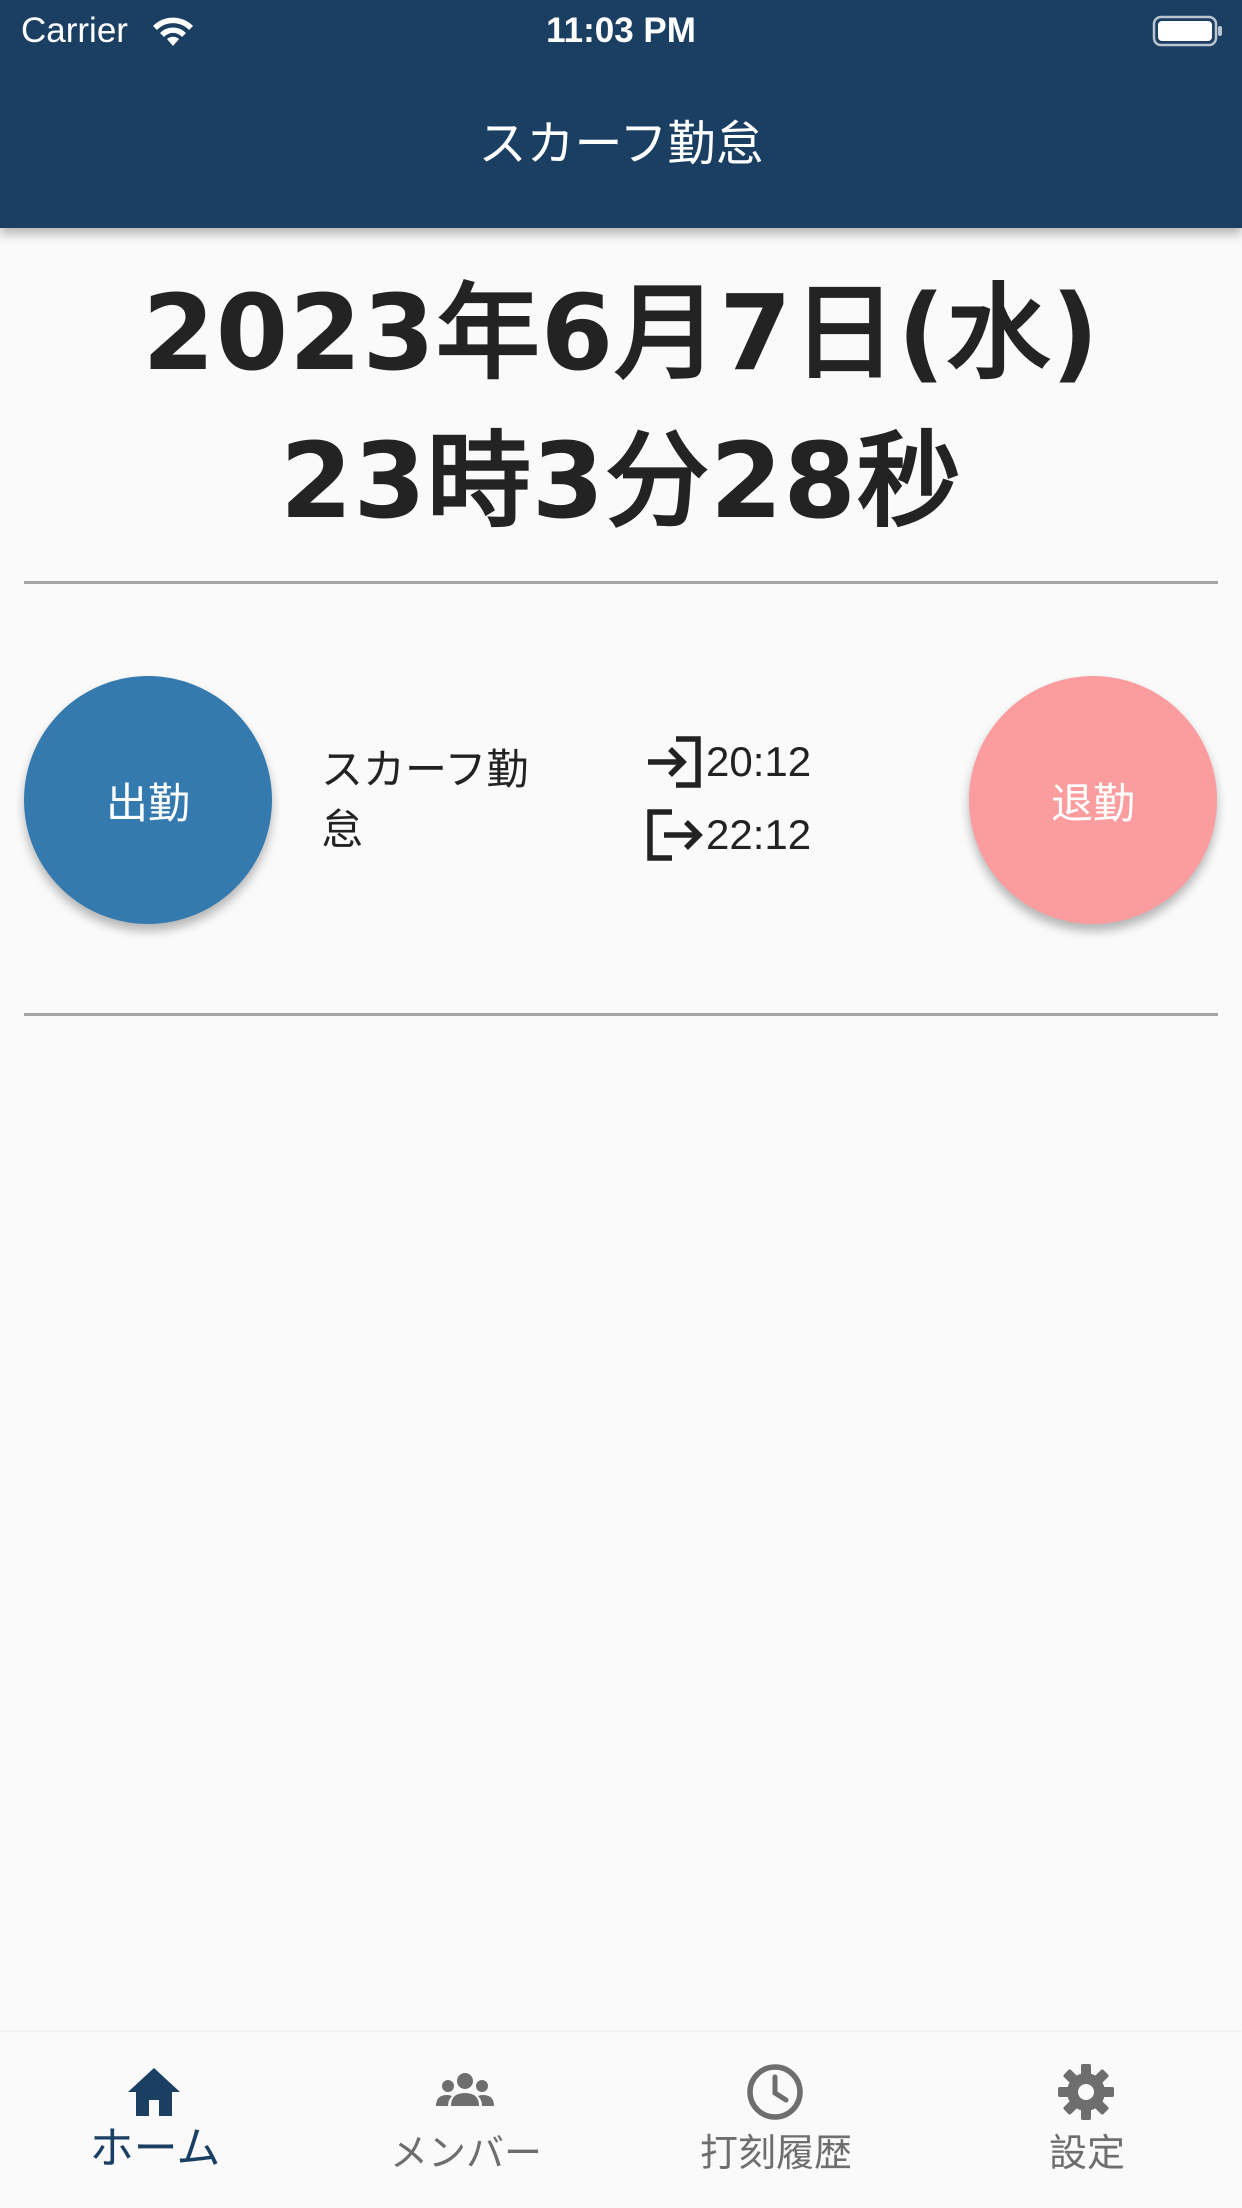 Image resolution: width=1242 pixels, height=2208 pixels. Describe the element at coordinates (675, 835) in the screenshot. I see `logout-icon` at that location.